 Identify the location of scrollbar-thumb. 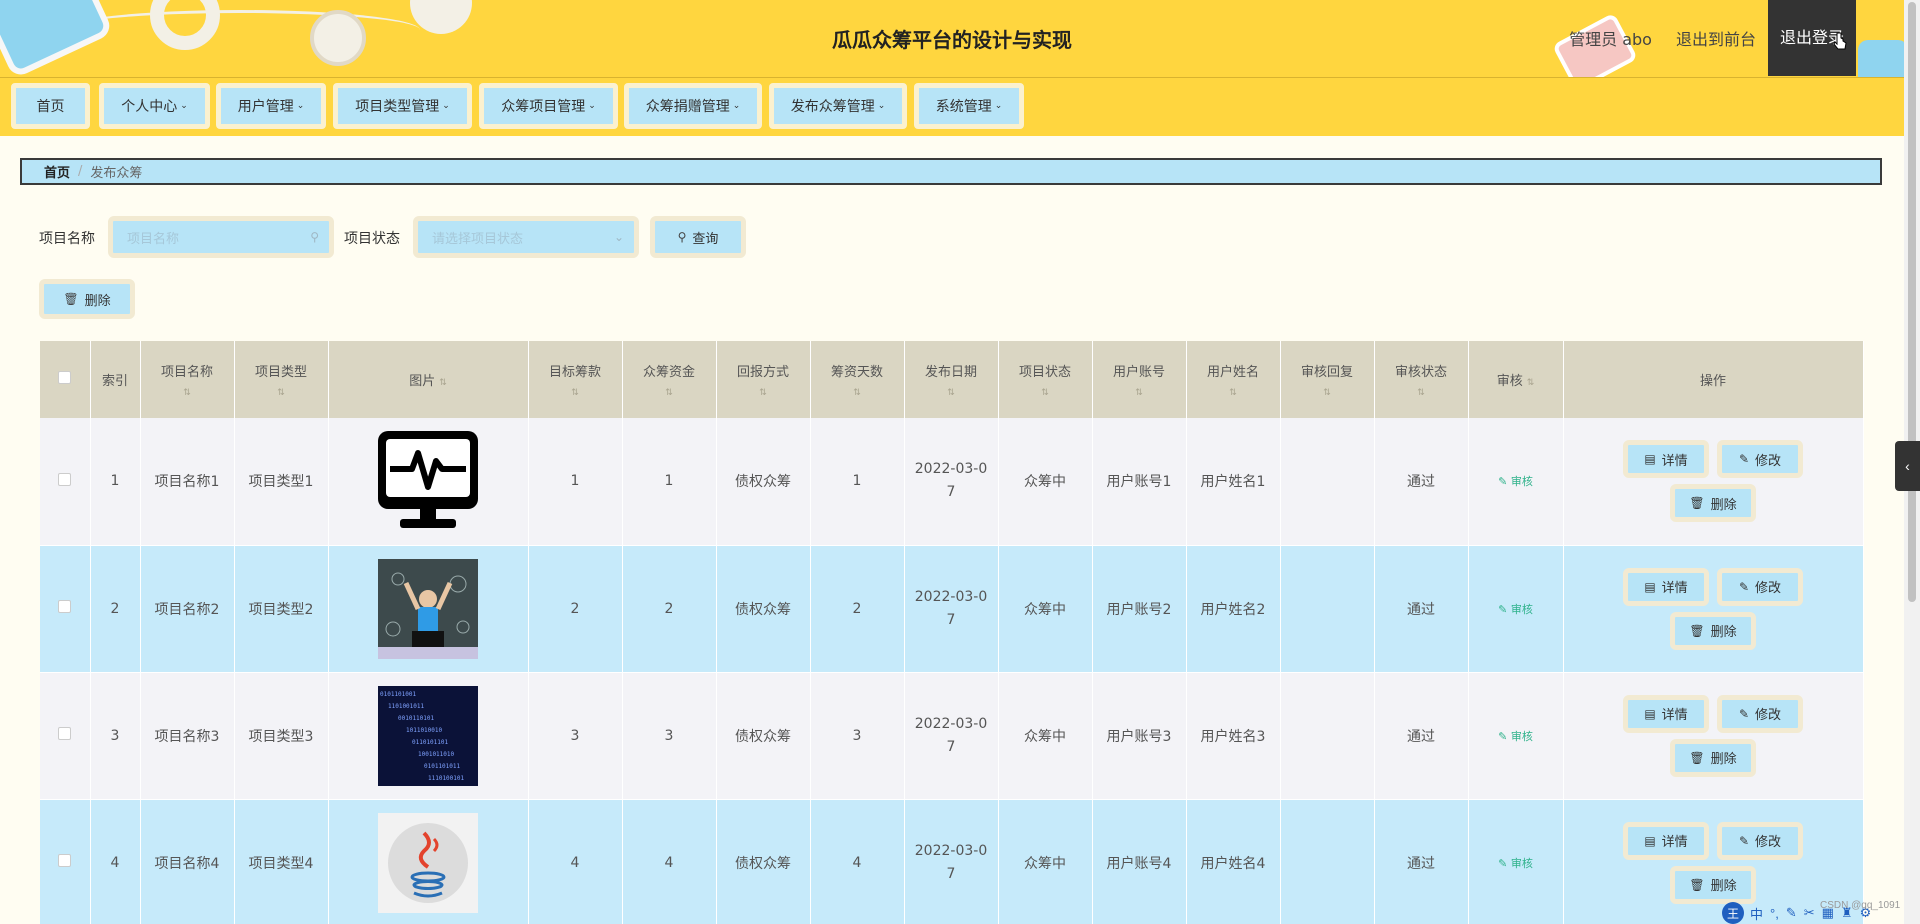
(1912, 302).